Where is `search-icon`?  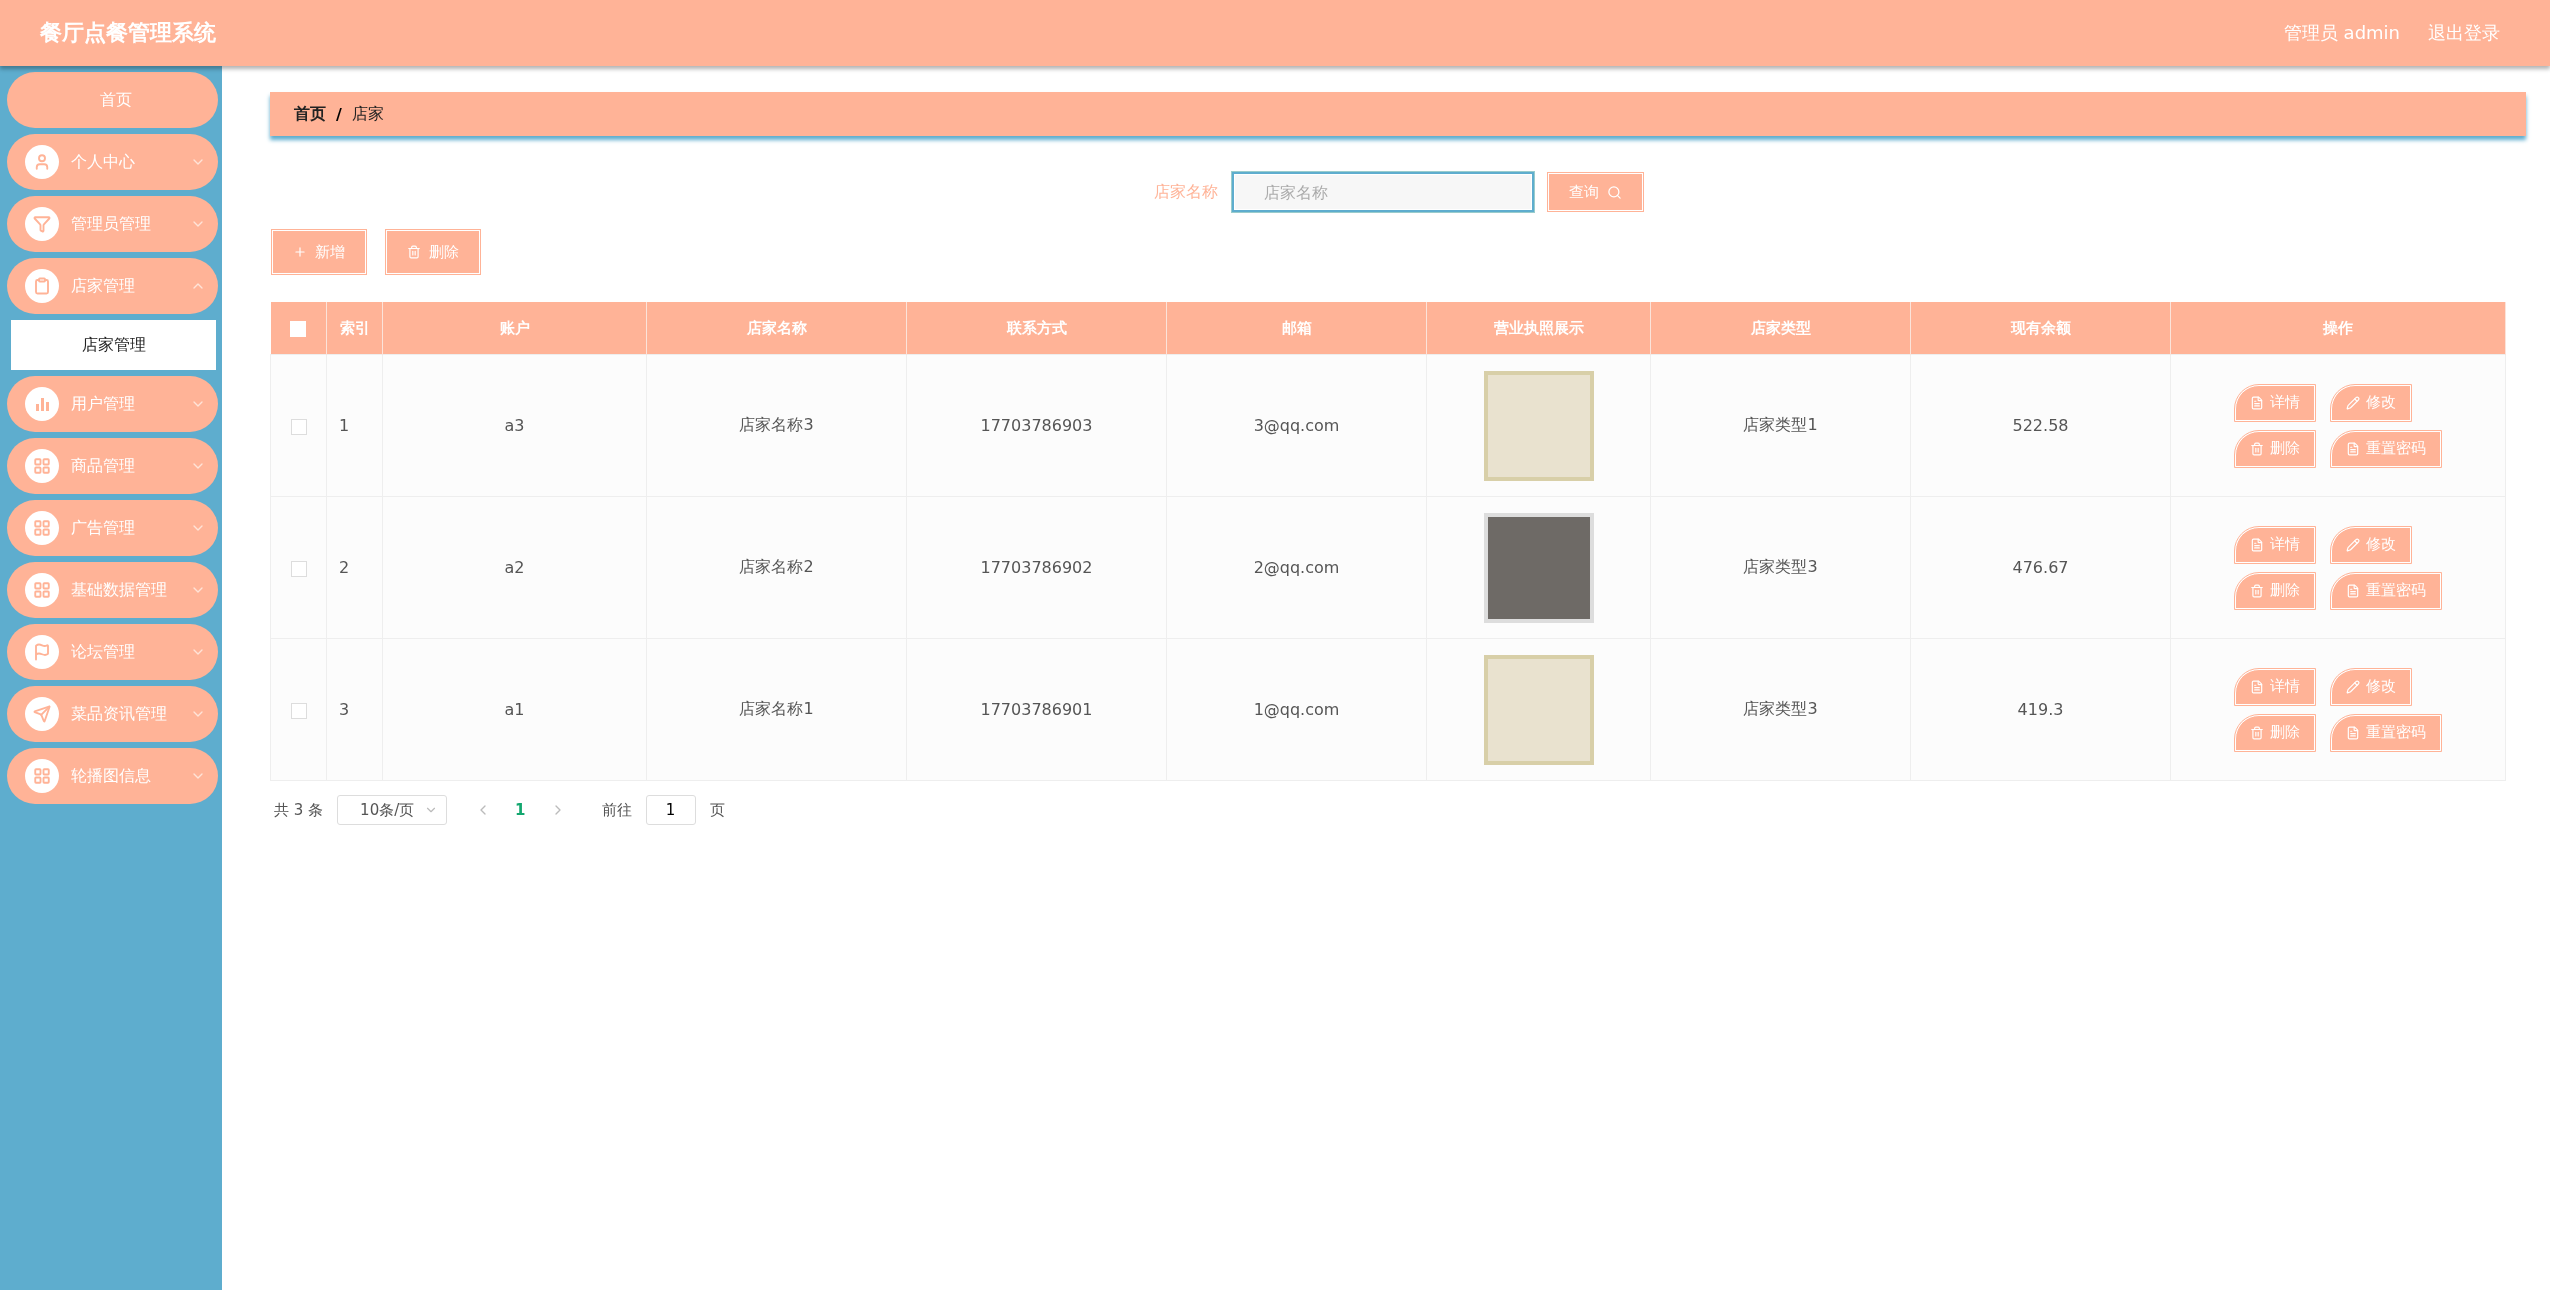 search-icon is located at coordinates (1614, 192).